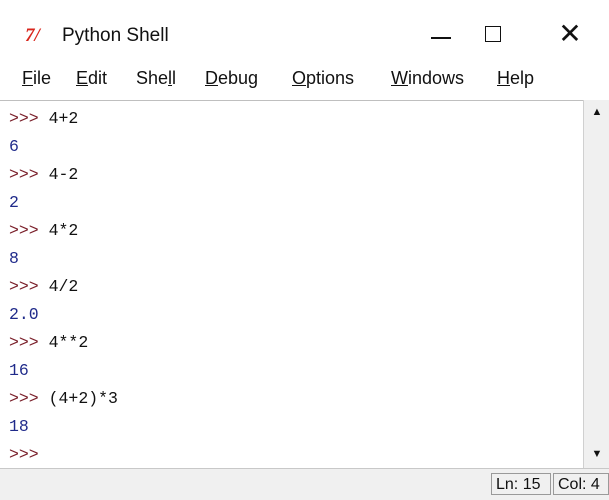 The image size is (609, 500). Describe the element at coordinates (24, 314) in the screenshot. I see `shell-output-line: 2.0` at that location.